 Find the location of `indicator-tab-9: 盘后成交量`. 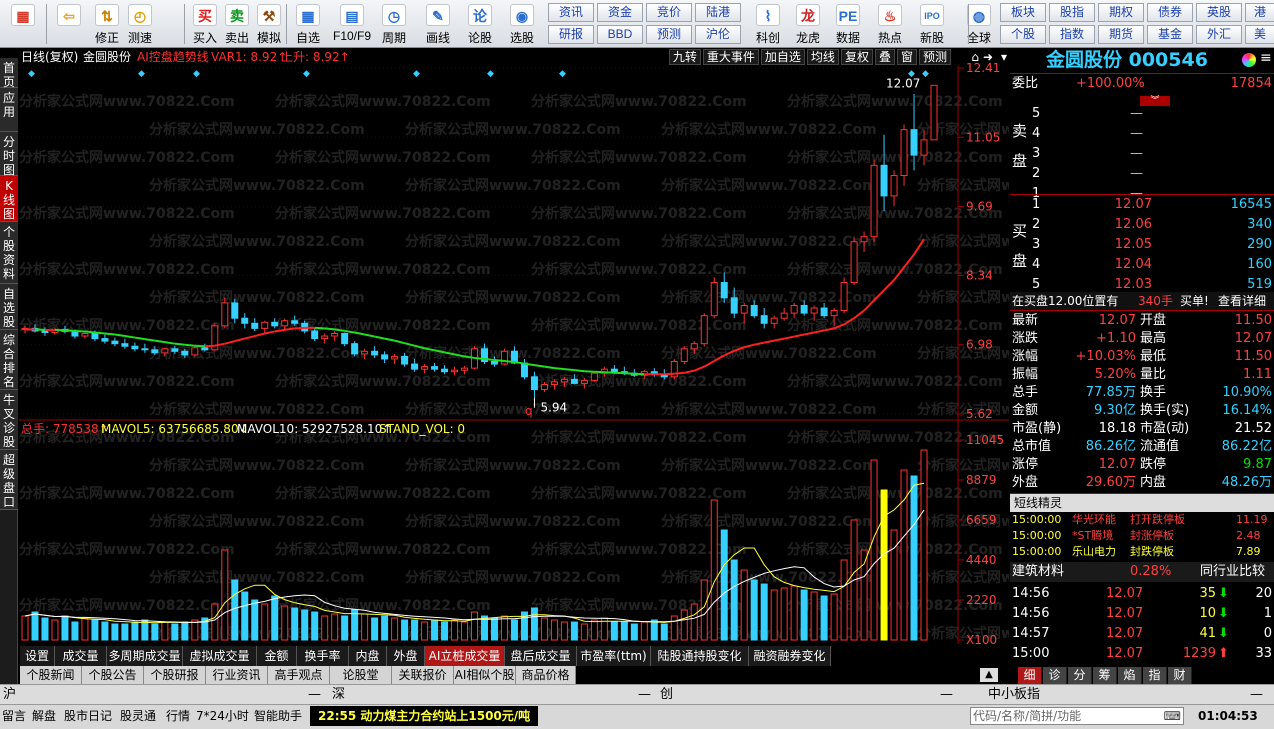

indicator-tab-9: 盘后成交量 is located at coordinates (541, 656).